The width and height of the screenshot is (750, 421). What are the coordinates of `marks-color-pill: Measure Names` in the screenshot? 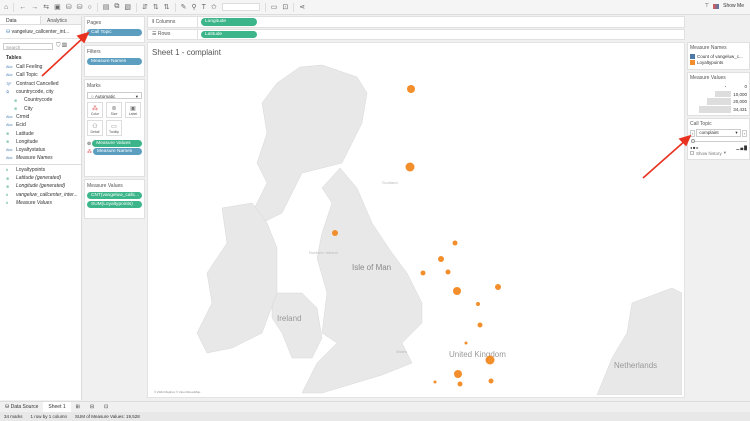 It's located at (117, 151).